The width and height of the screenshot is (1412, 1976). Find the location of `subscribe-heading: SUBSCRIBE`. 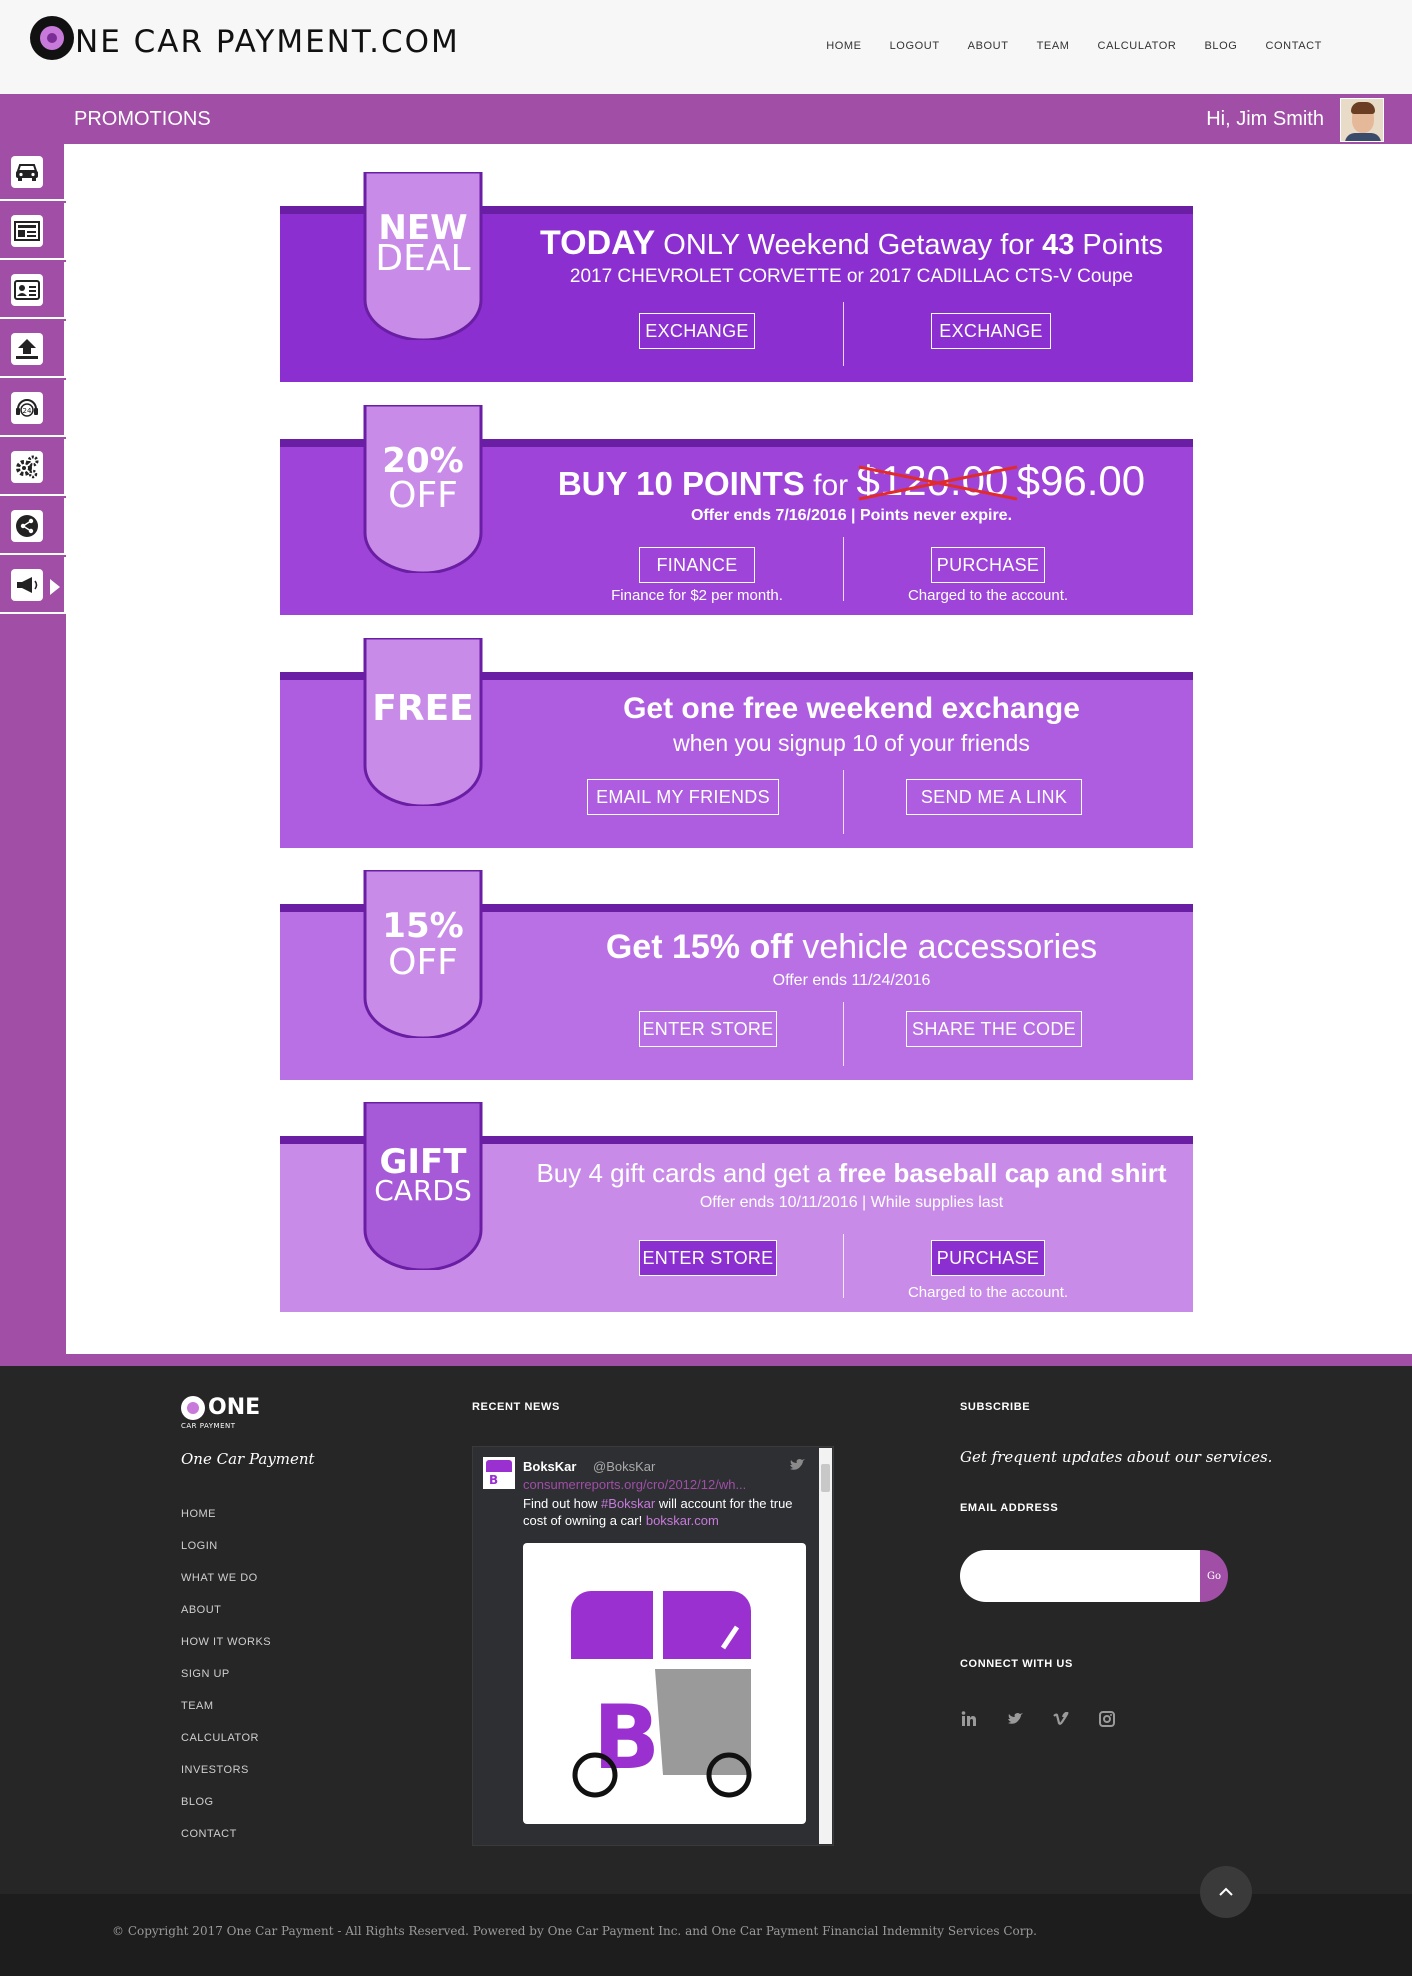

subscribe-heading: SUBSCRIBE is located at coordinates (995, 1407).